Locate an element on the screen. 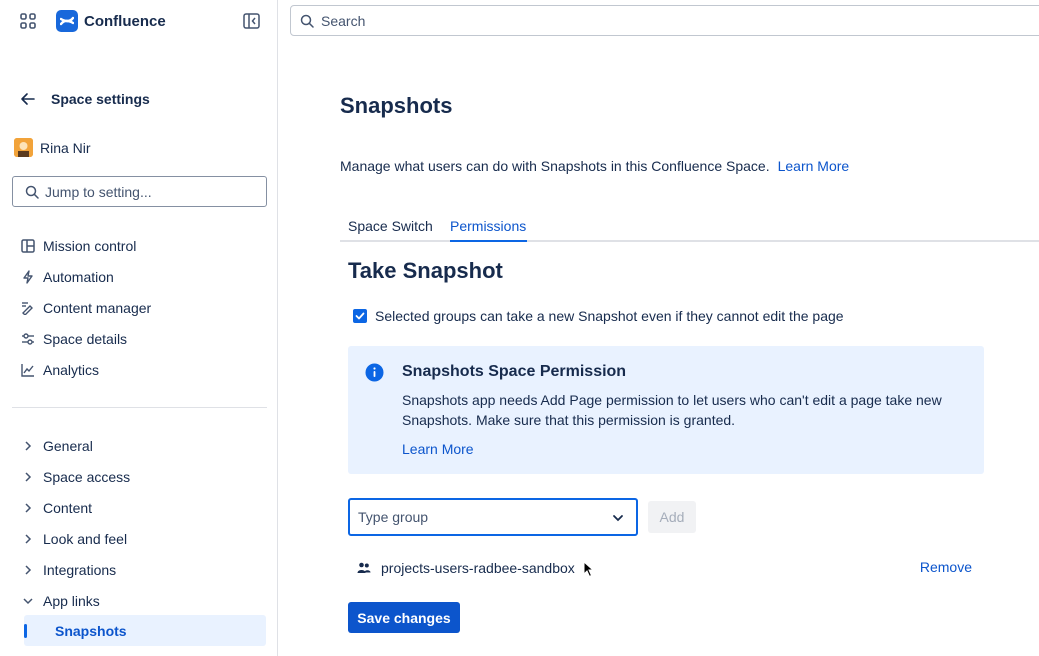 The image size is (1039, 656). sidebar-item-look-and-feel: Look and feel is located at coordinates (145, 538).